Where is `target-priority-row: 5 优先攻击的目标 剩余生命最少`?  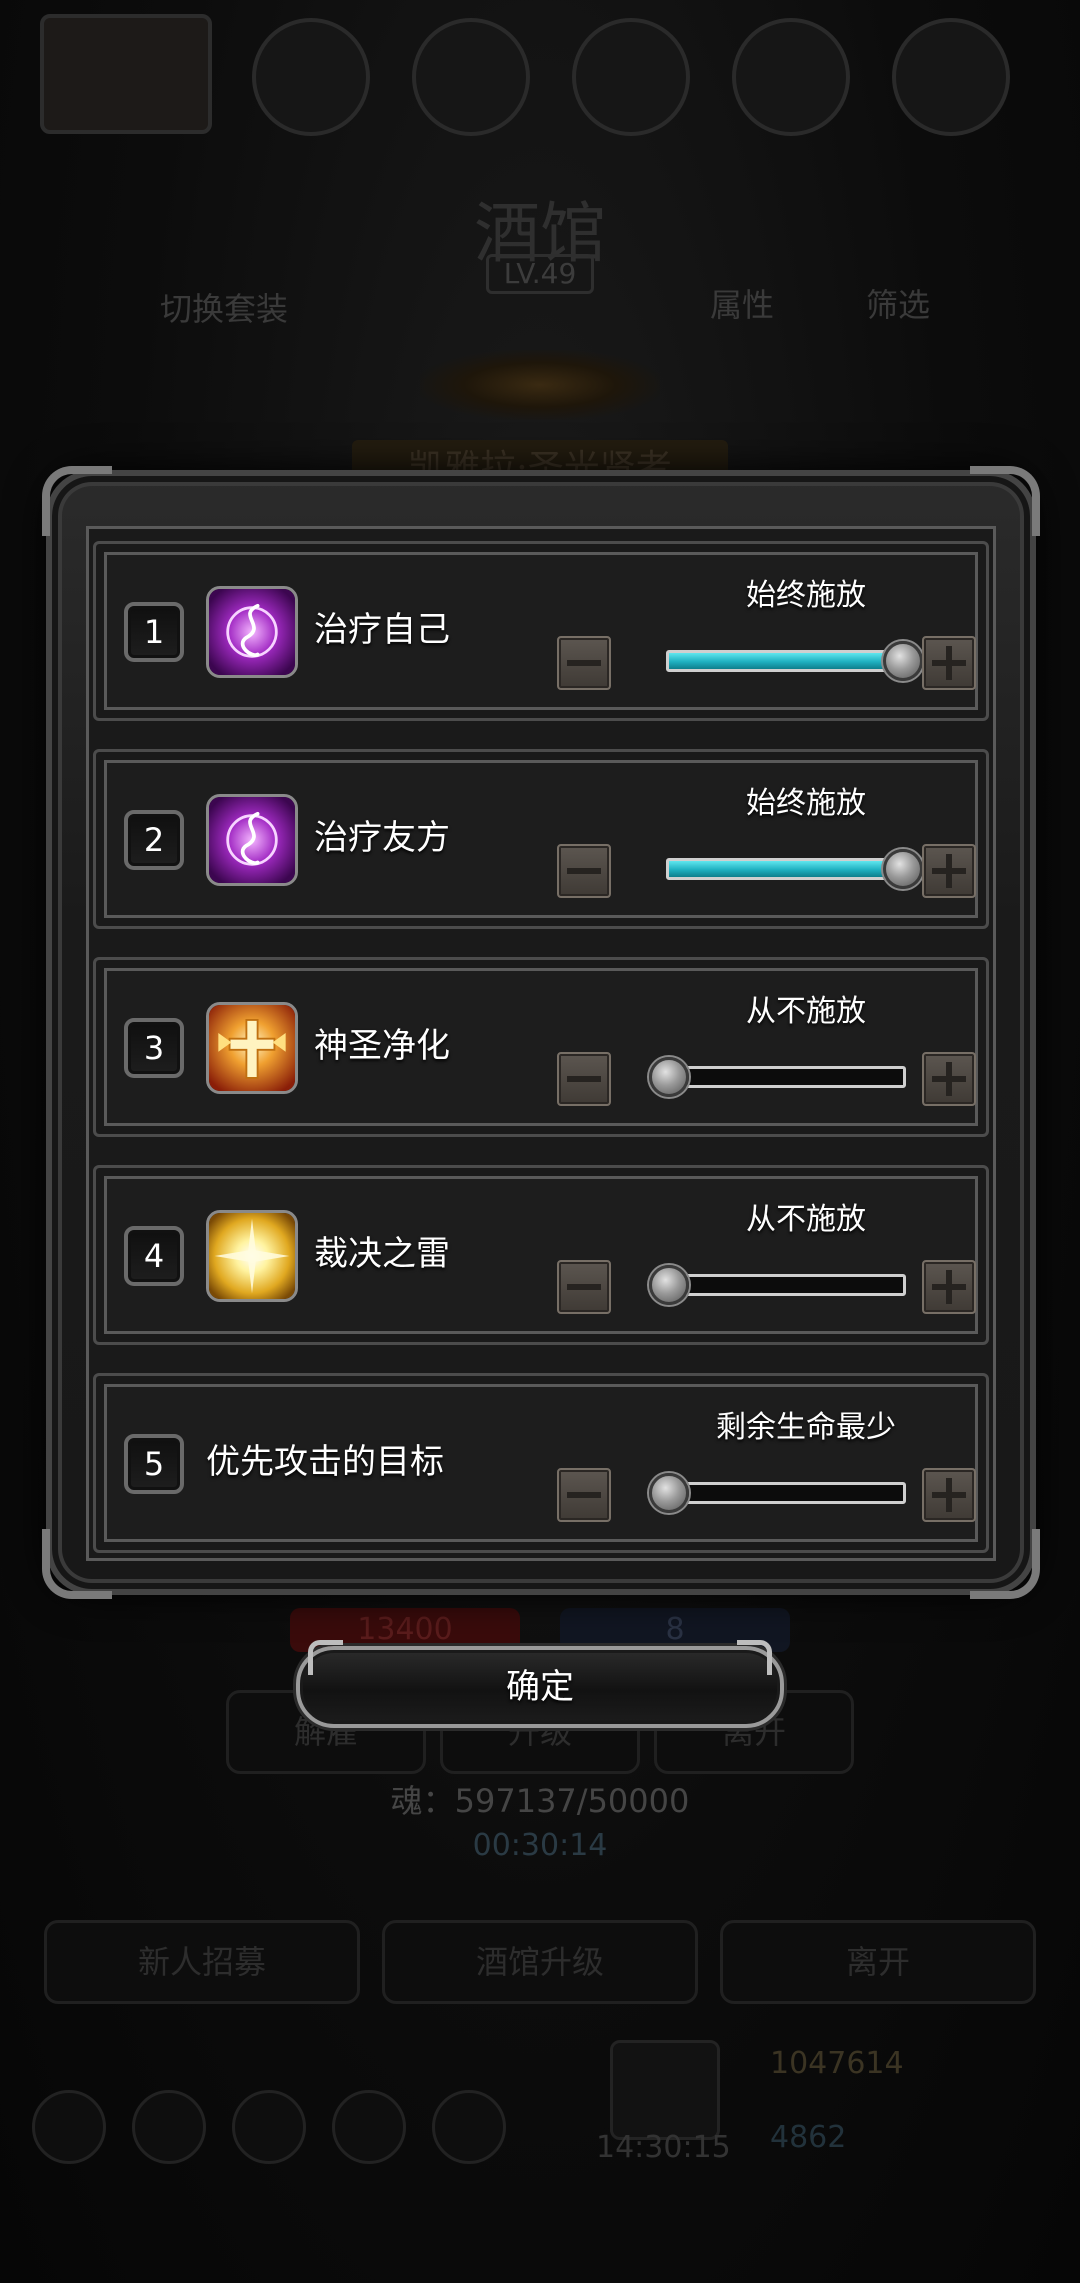
target-priority-row: 5 优先攻击的目标 剩余生命最少 is located at coordinates (541, 1463).